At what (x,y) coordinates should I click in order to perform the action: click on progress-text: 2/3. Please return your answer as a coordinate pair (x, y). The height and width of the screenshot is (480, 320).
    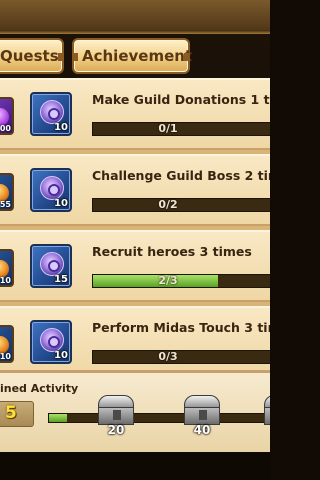
    Looking at the image, I should click on (168, 280).